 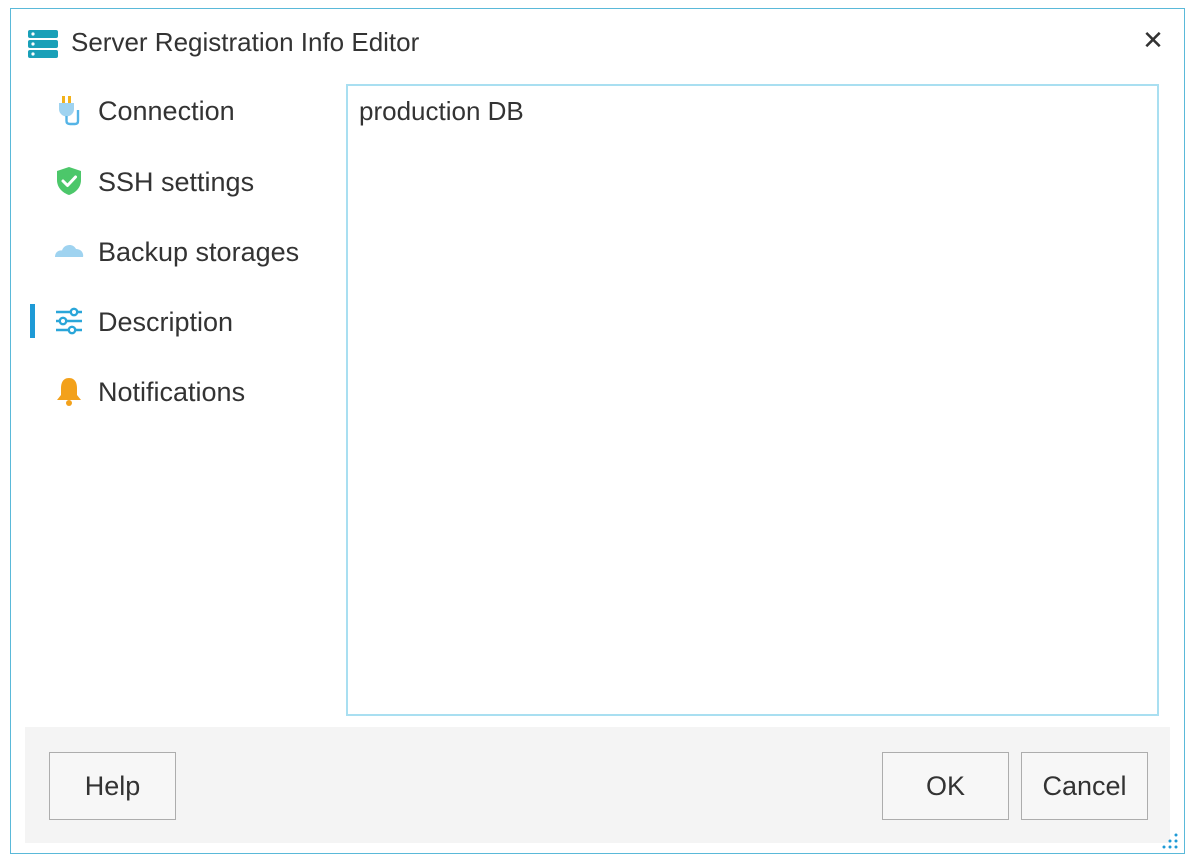 What do you see at coordinates (32, 321) in the screenshot?
I see `active-indicator` at bounding box center [32, 321].